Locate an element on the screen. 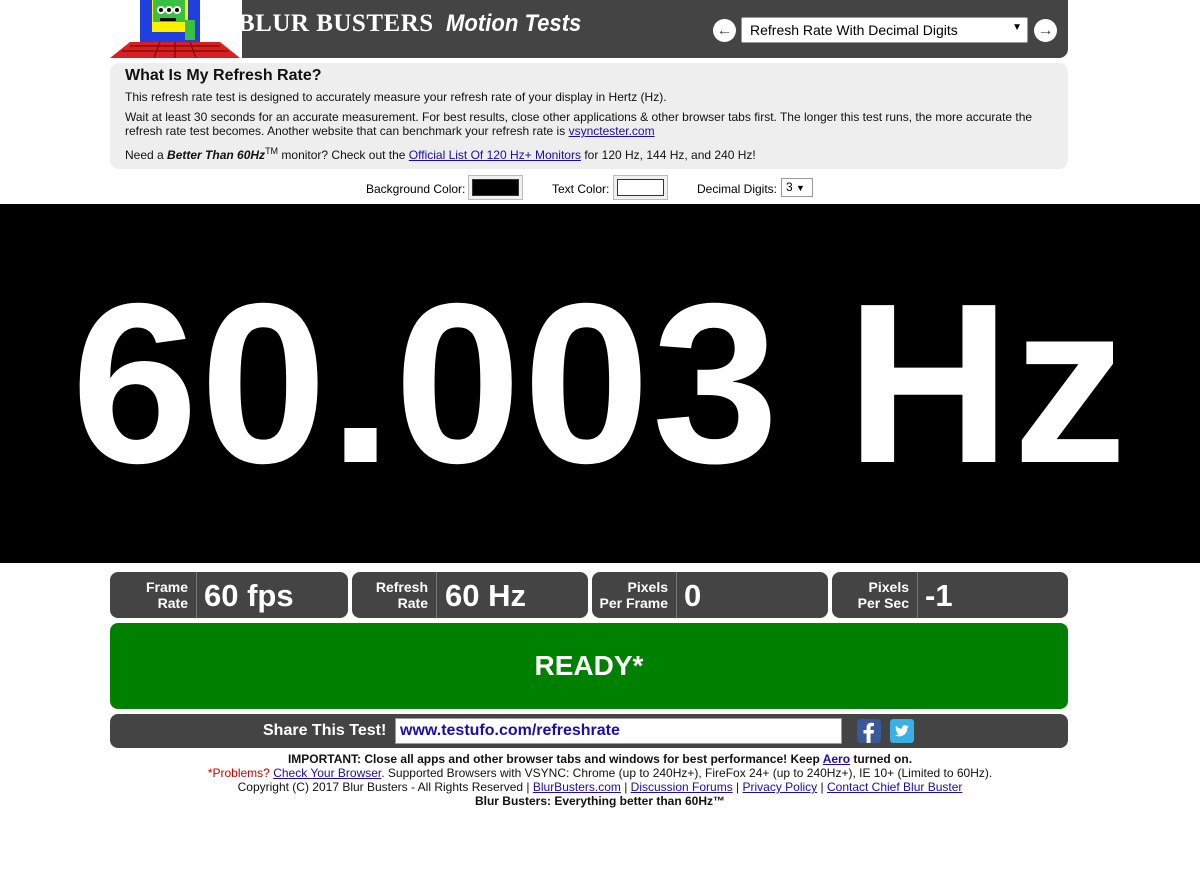  background-color-swatch is located at coordinates (495, 187).